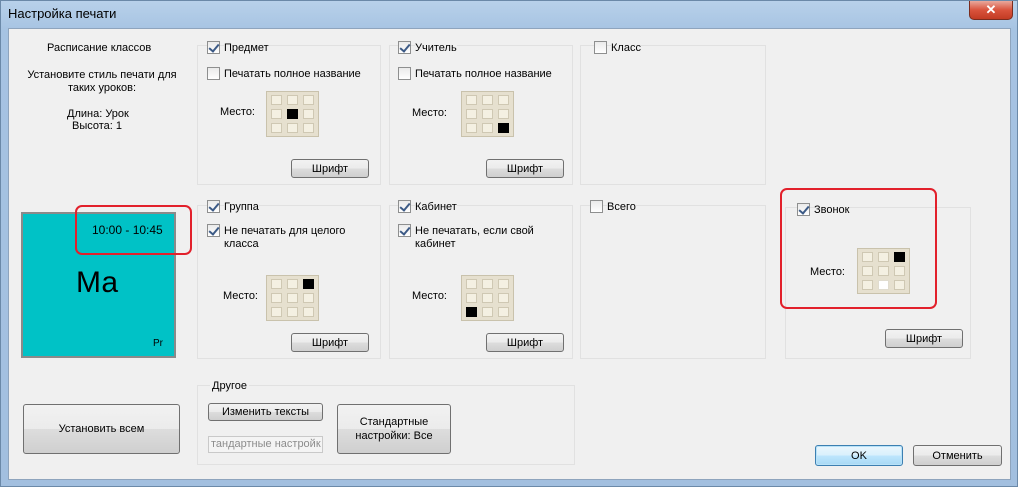  What do you see at coordinates (246, 48) in the screenshot?
I see `subject-label: Предмет` at bounding box center [246, 48].